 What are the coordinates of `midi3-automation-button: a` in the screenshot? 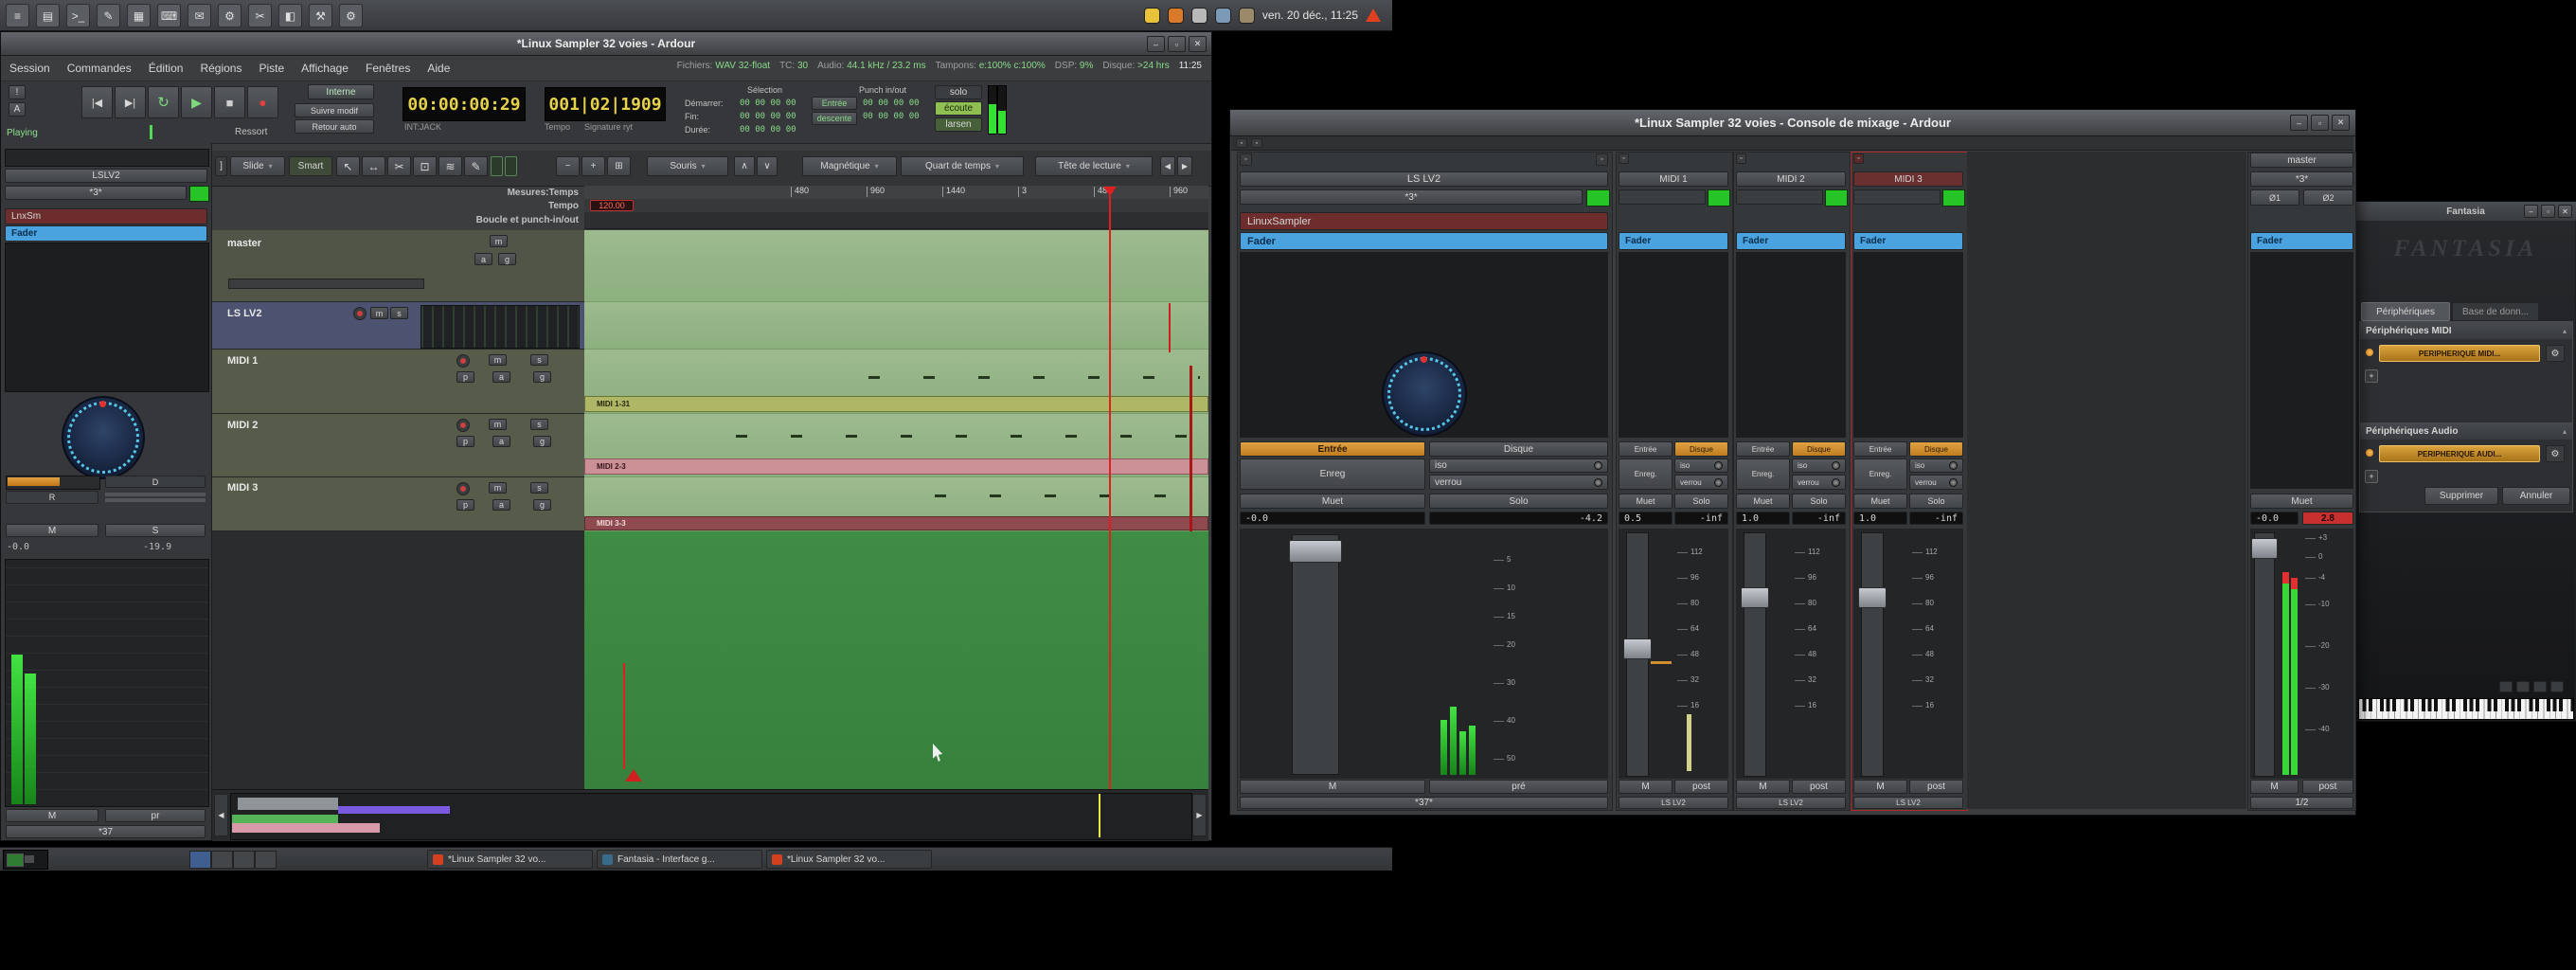 It's located at (501, 505).